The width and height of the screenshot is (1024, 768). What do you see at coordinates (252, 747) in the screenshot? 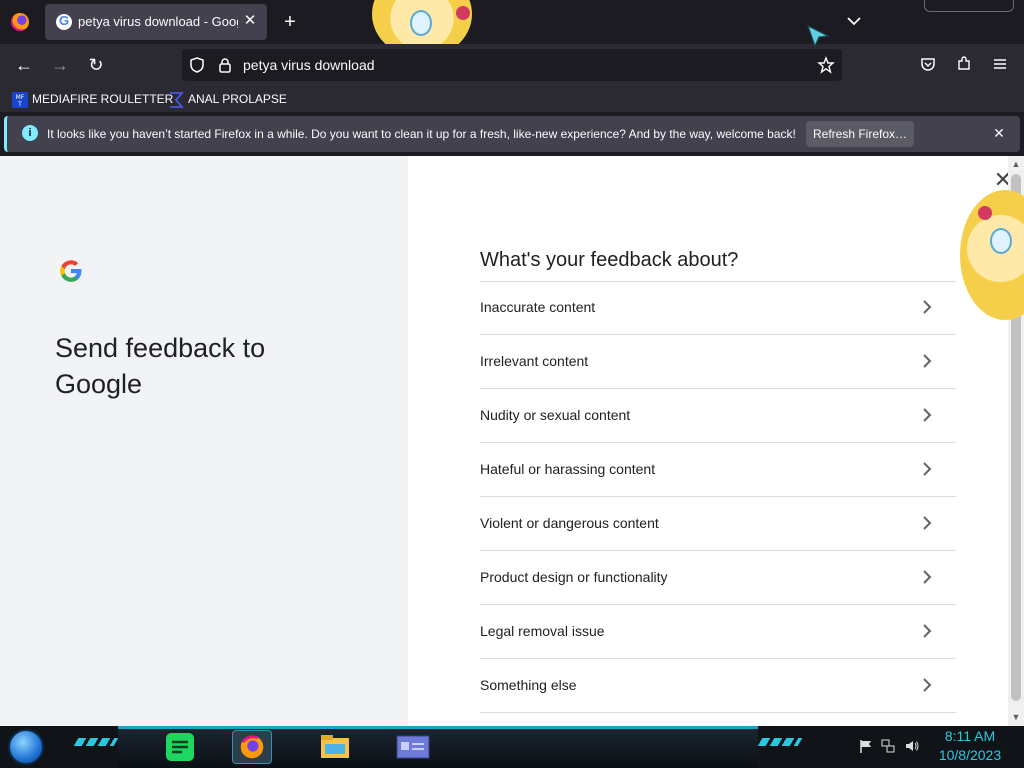
I see `firefox-app-icon` at bounding box center [252, 747].